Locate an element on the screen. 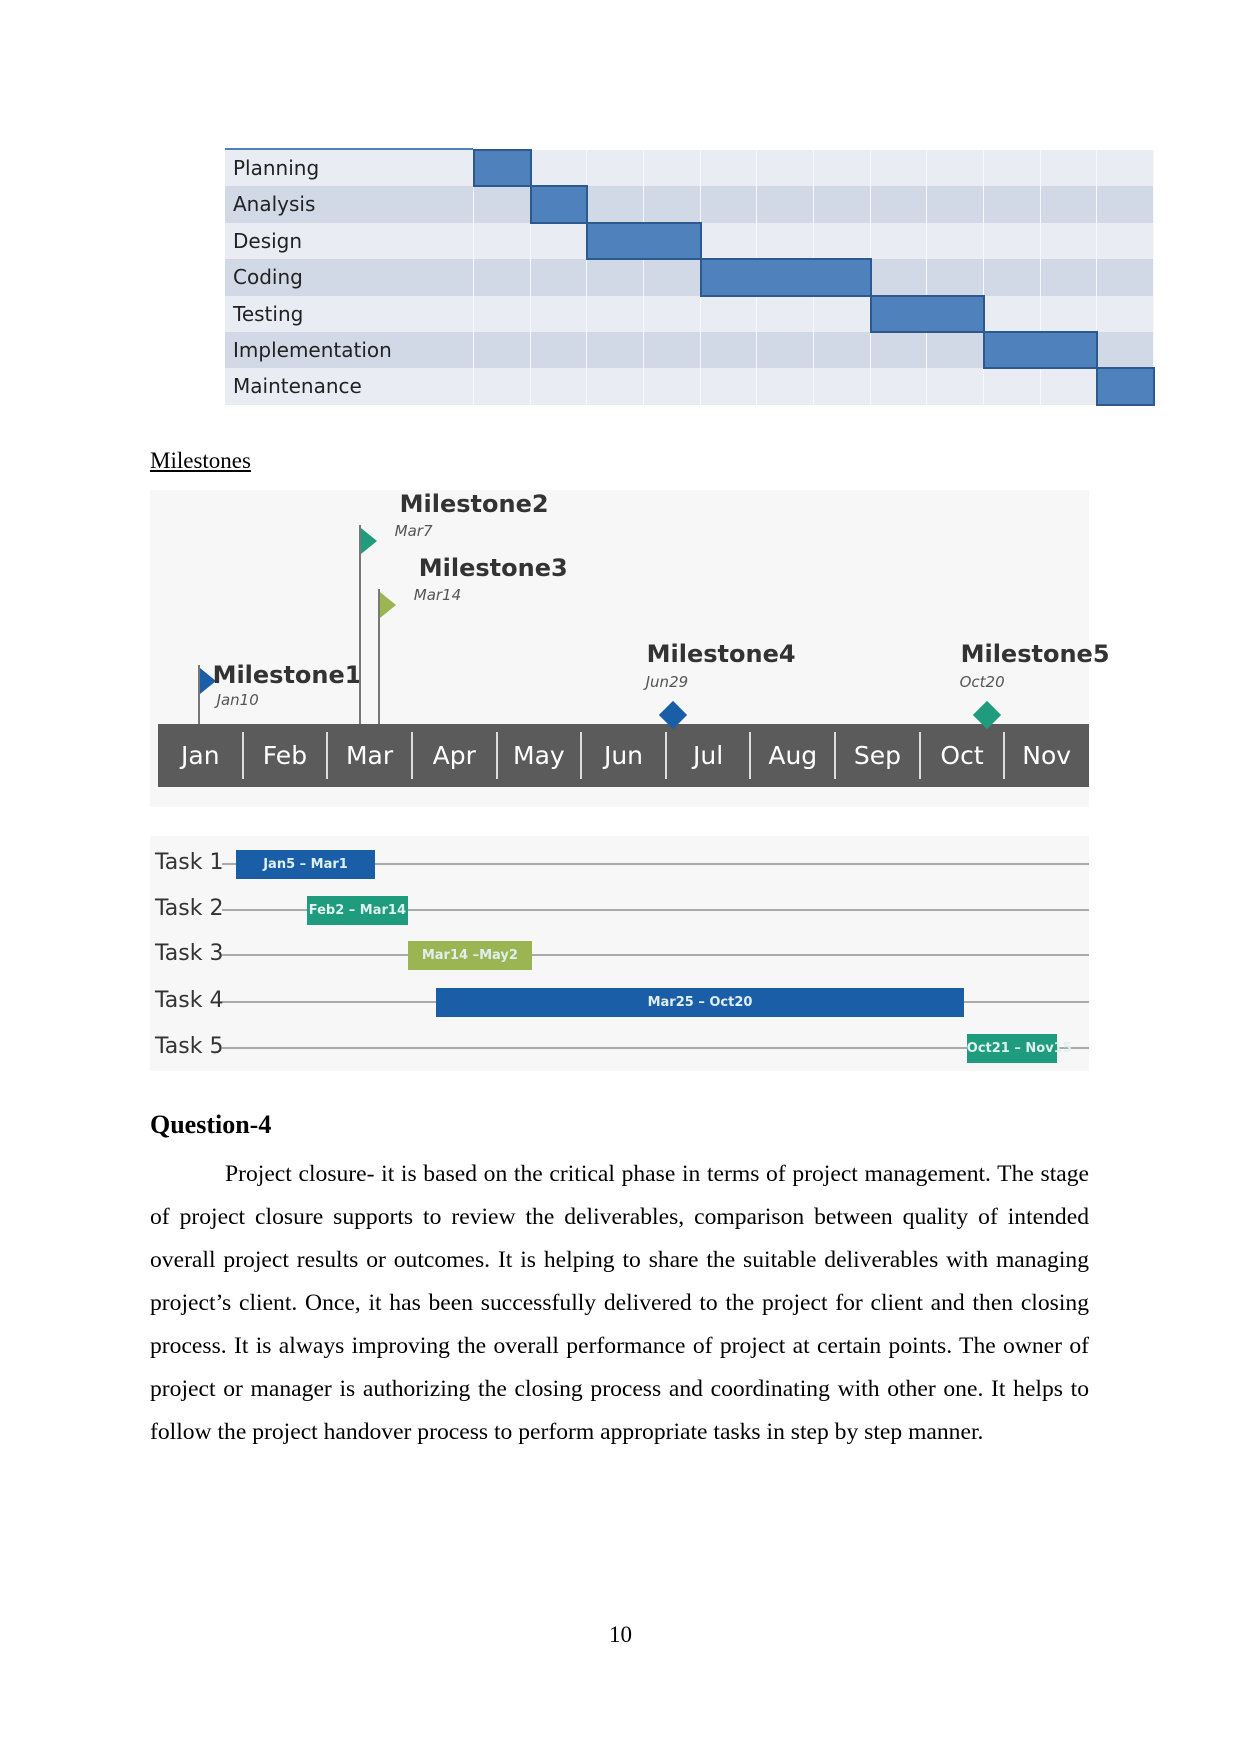 Image resolution: width=1241 pixels, height=1754 pixels. gantt-row-label: Testing is located at coordinates (268, 313).